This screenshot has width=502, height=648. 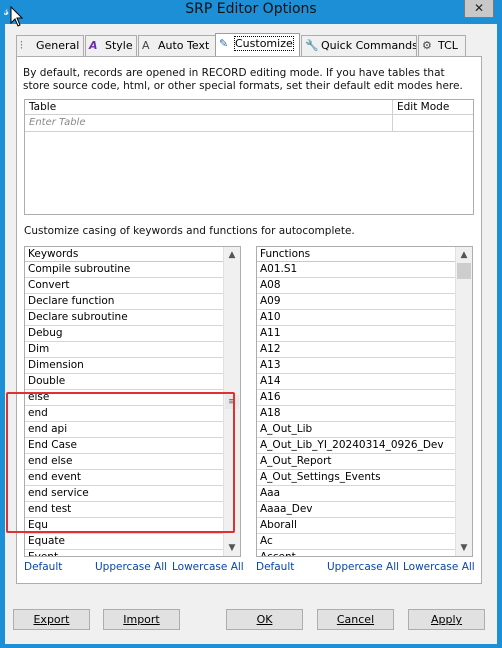 I want to click on highlight-annotation-box, so click(x=120, y=462).